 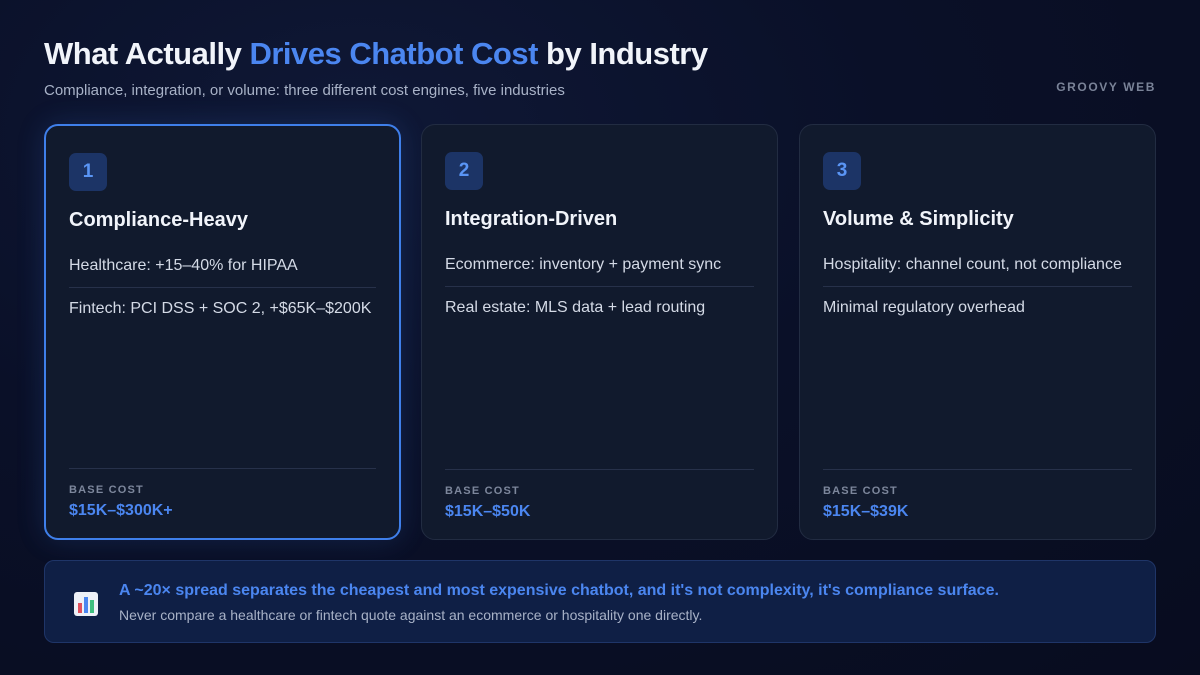 What do you see at coordinates (88, 172) in the screenshot?
I see `card-number: 1` at bounding box center [88, 172].